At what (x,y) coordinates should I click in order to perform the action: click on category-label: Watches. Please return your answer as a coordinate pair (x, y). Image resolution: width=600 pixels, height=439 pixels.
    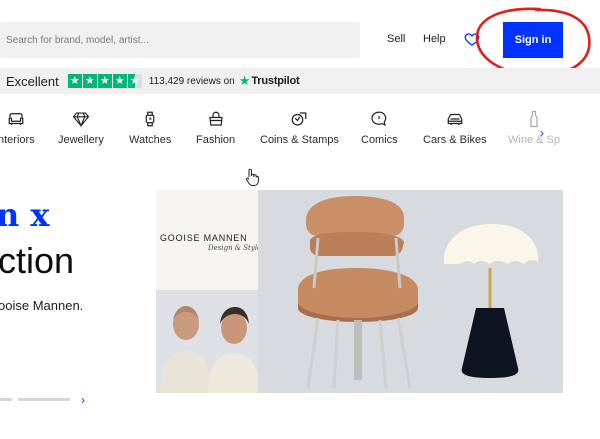
    Looking at the image, I should click on (150, 140).